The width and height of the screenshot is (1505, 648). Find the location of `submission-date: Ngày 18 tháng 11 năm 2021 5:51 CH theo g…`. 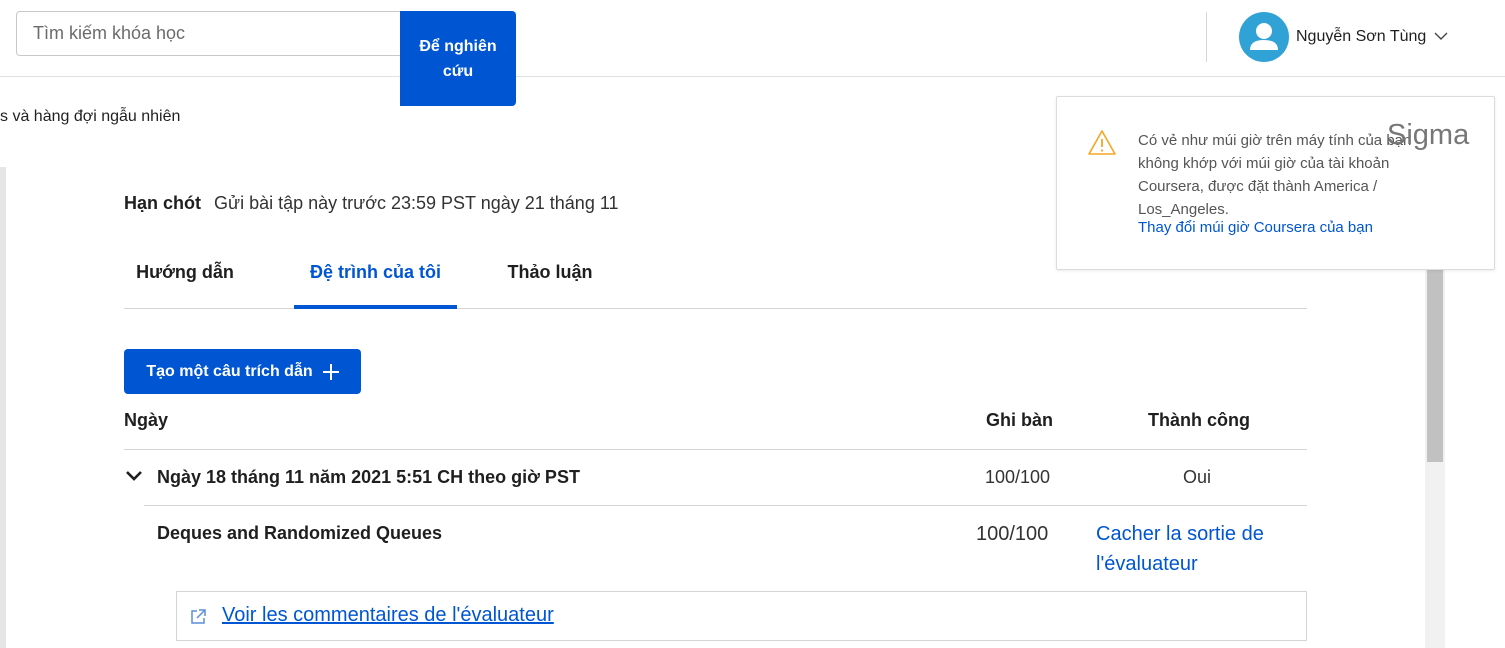

submission-date: Ngày 18 tháng 11 năm 2021 5:51 CH theo g… is located at coordinates (368, 477).